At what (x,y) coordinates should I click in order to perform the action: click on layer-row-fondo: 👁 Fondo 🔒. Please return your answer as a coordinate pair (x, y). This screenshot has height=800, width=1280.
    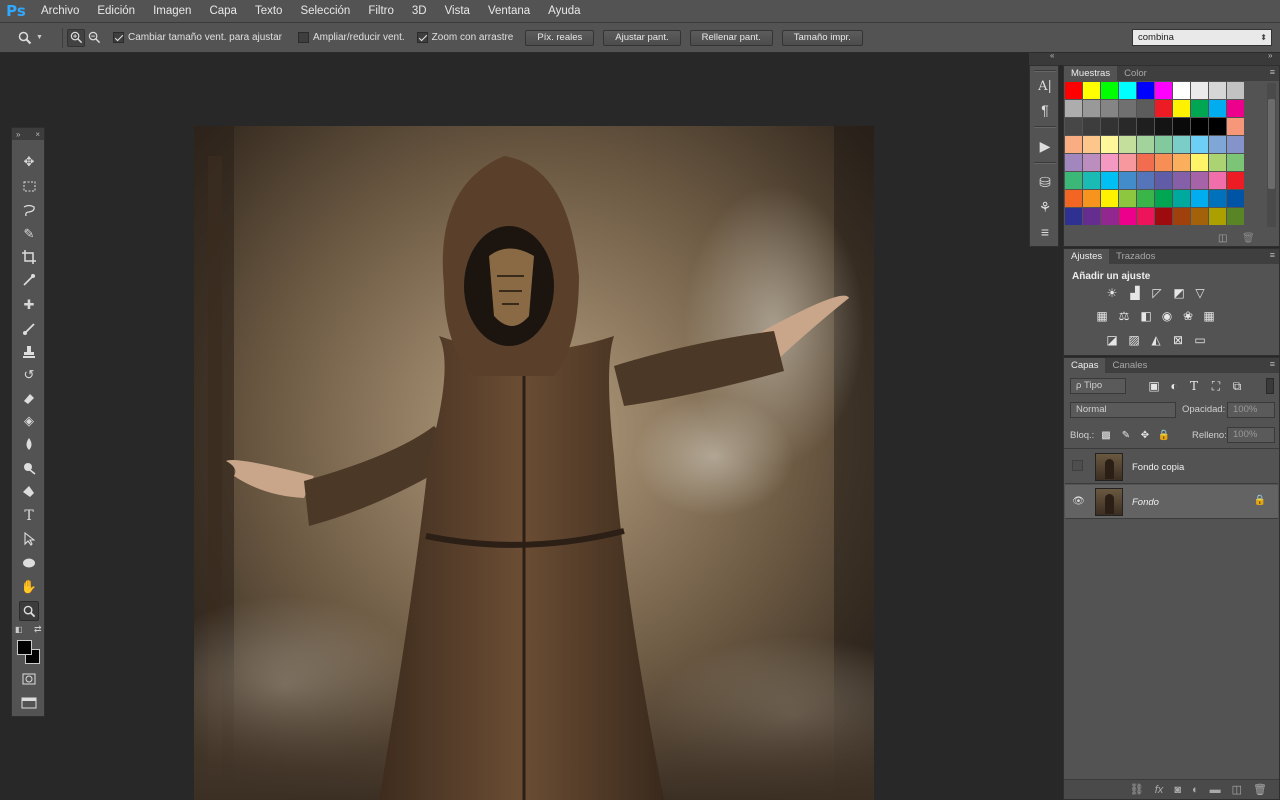
    Looking at the image, I should click on (1171, 502).